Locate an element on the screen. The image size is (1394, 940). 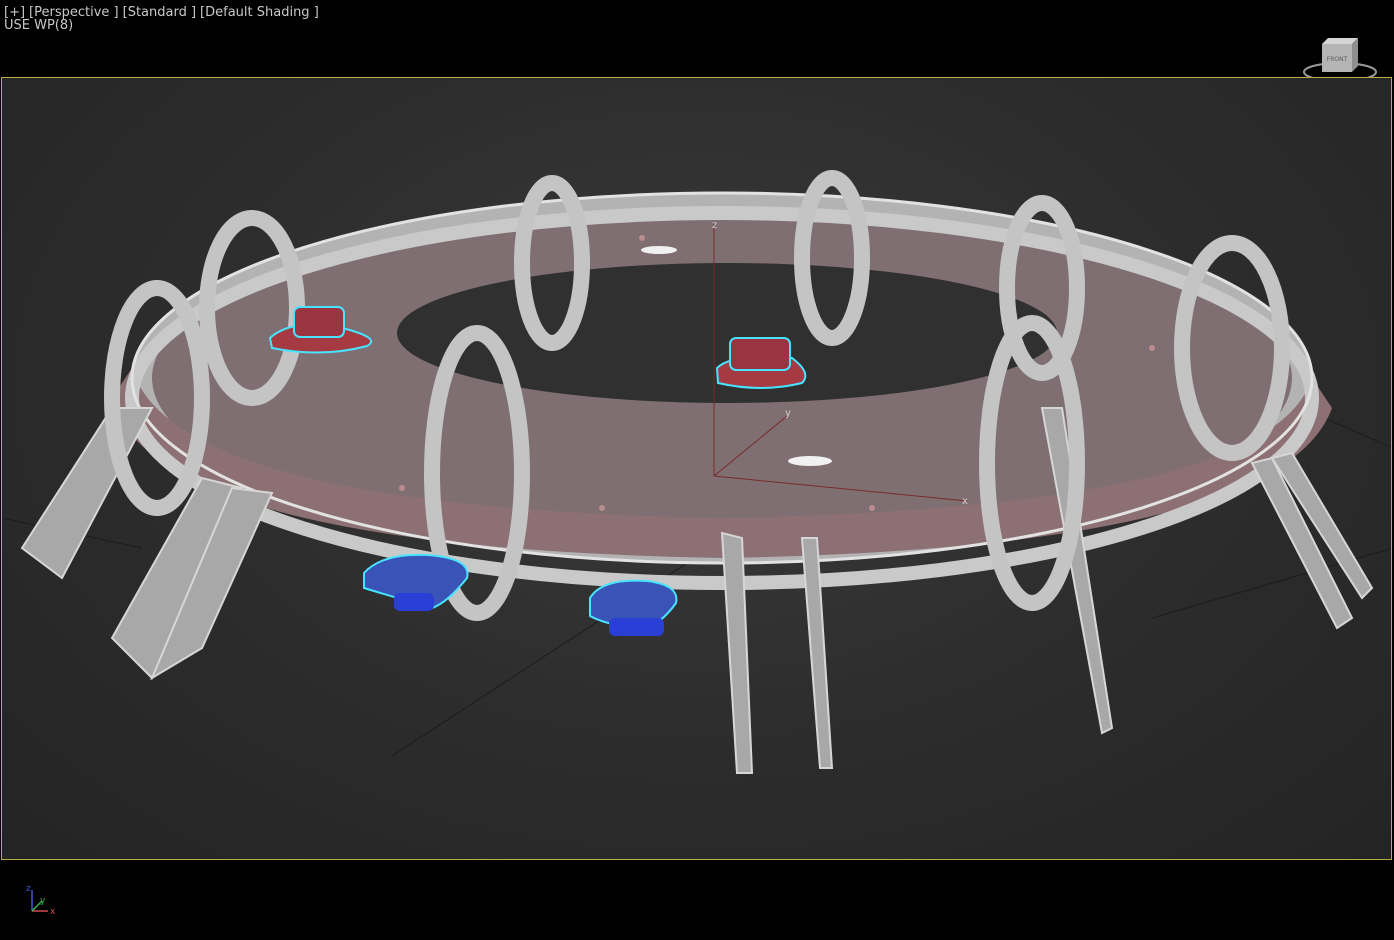
viewport-standard-menu: [Standard ] is located at coordinates (159, 12).